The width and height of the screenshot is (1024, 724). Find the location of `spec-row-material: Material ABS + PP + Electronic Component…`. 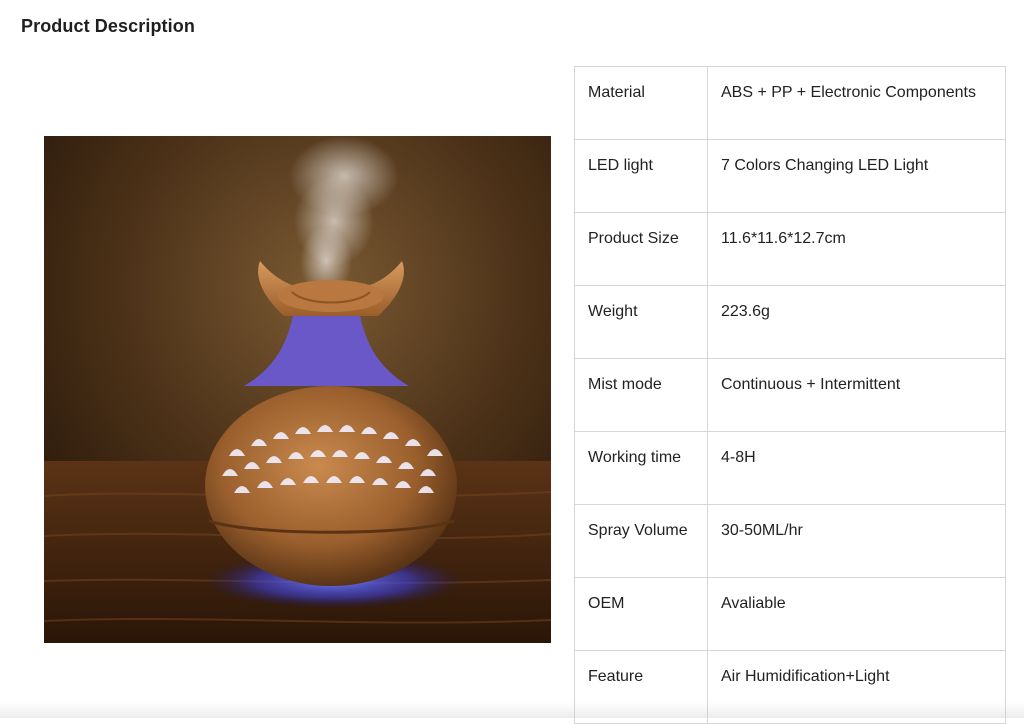

spec-row-material: Material ABS + PP + Electronic Component… is located at coordinates (790, 103).